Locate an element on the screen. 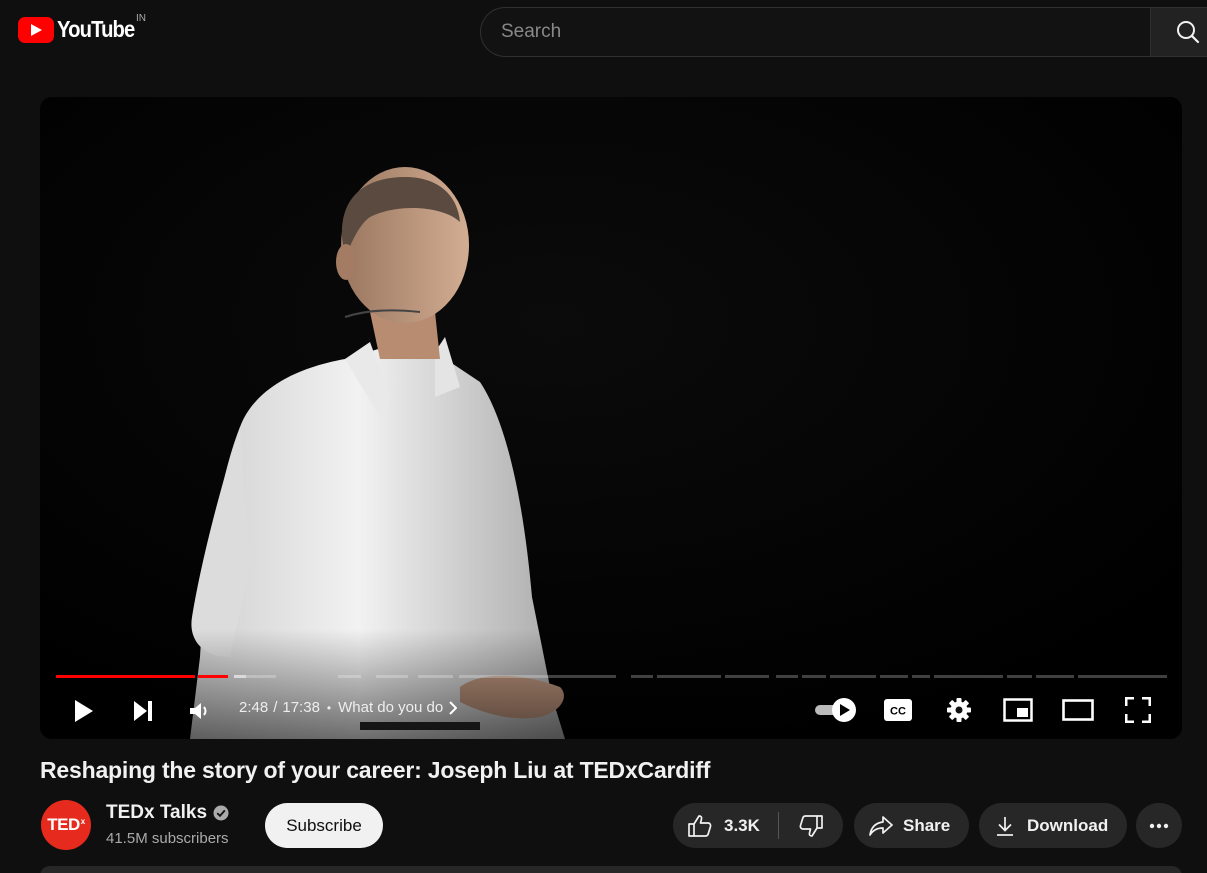 The width and height of the screenshot is (1207, 873). captions-button: CC is located at coordinates (898, 710).